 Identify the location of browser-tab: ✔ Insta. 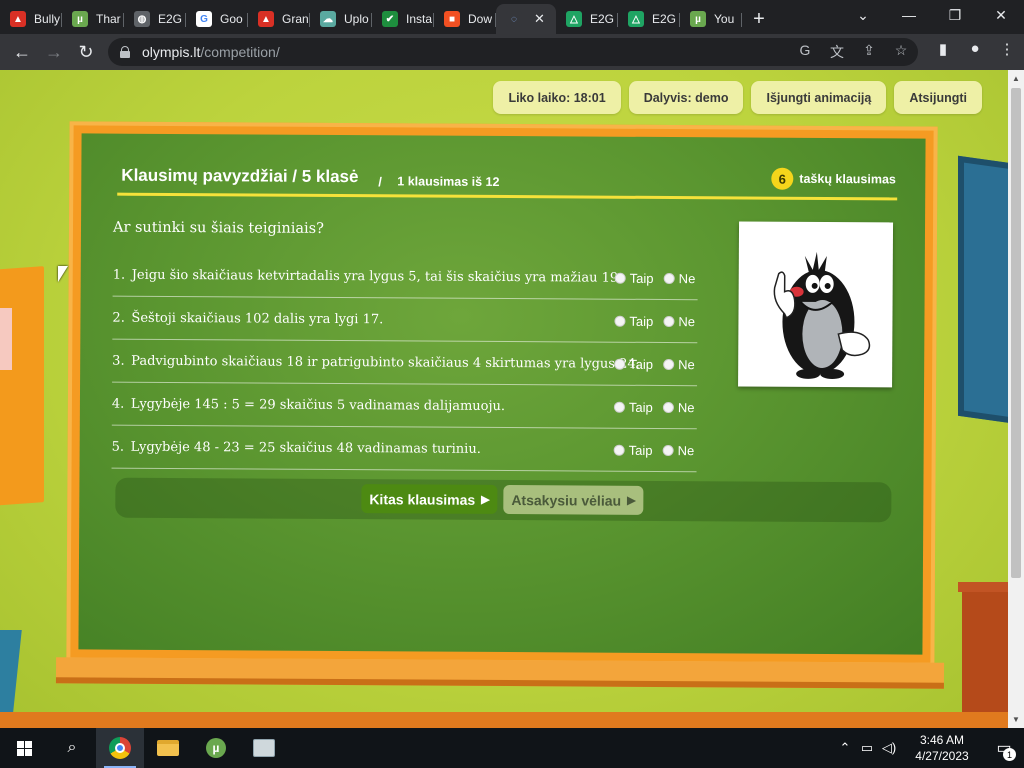
(403, 19).